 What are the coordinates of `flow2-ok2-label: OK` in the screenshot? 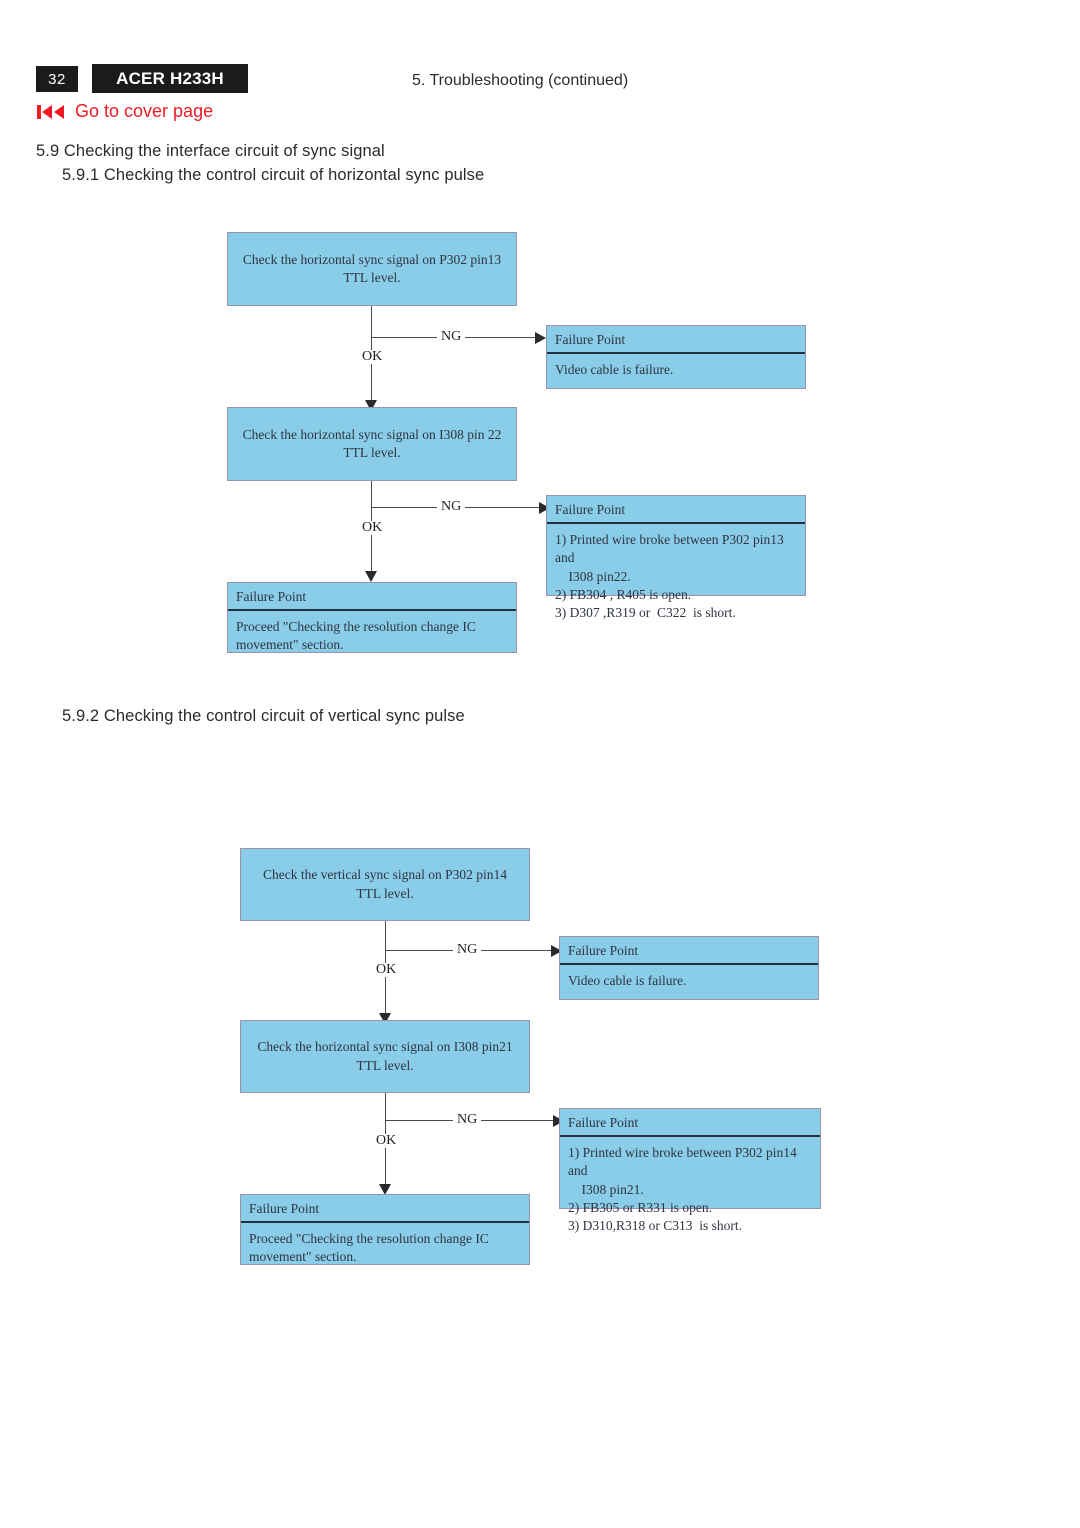 It's located at (386, 1141).